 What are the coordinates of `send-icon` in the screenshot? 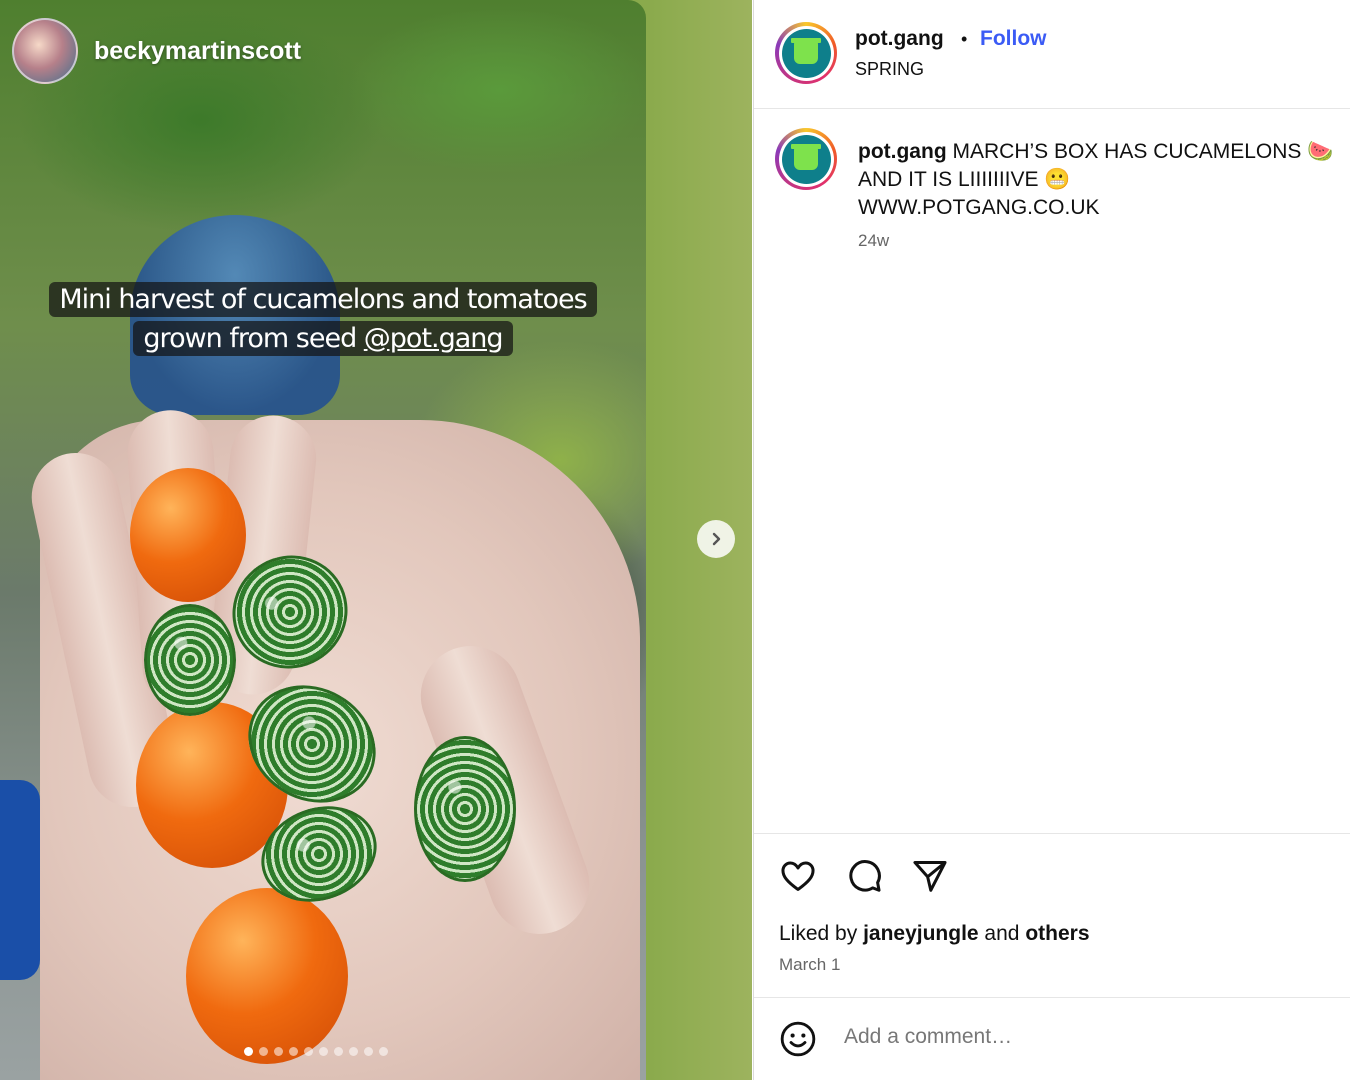 It's located at (930, 876).